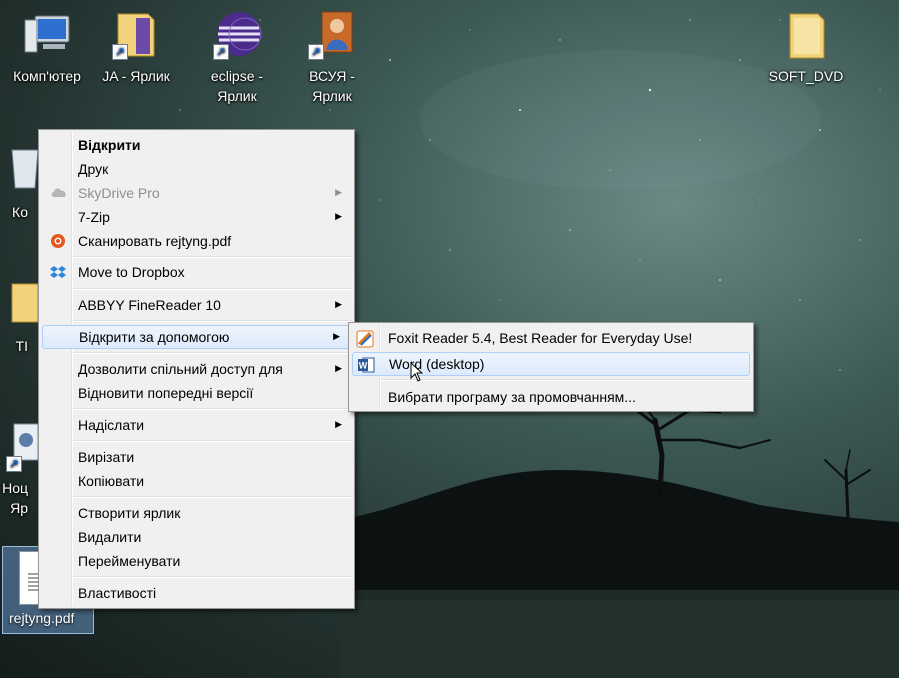 The width and height of the screenshot is (899, 678). What do you see at coordinates (196, 193) in the screenshot?
I see `menu-item-skydrive-pro: SkyDrive Pro ▶` at bounding box center [196, 193].